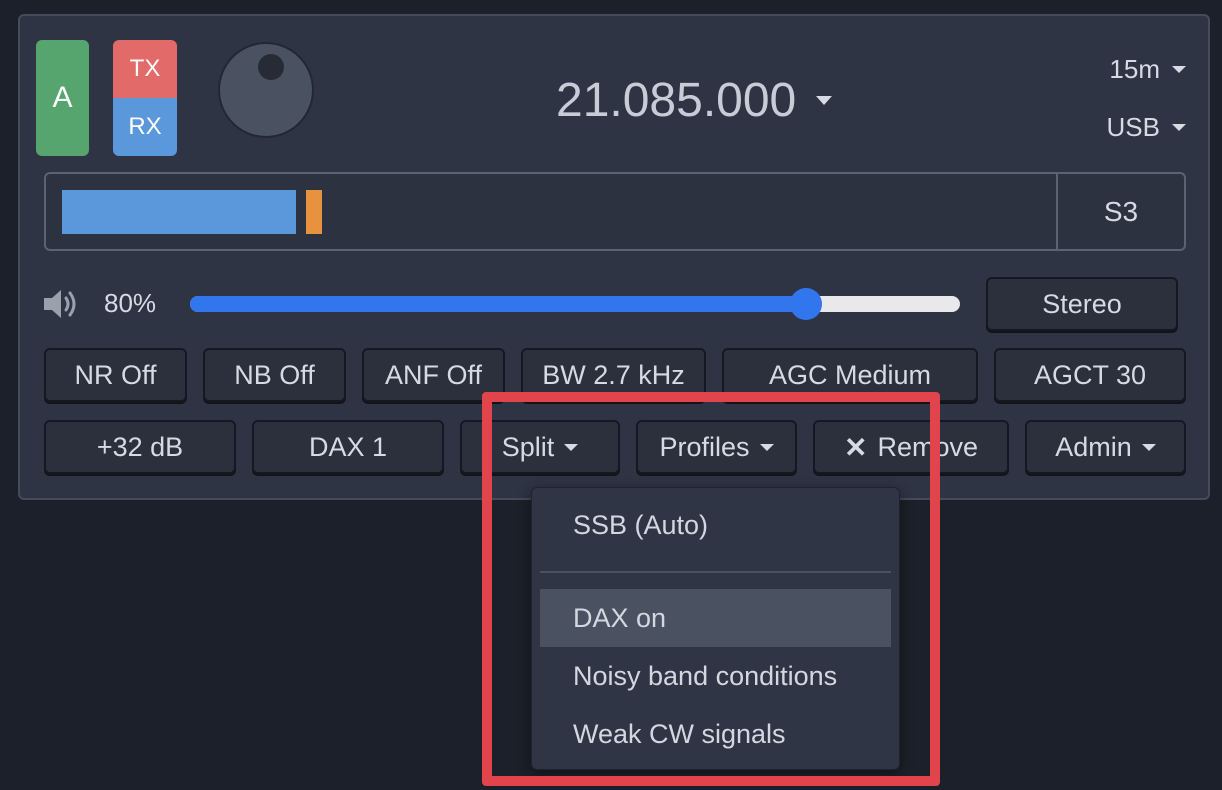 The width and height of the screenshot is (1222, 790). Describe the element at coordinates (62, 98) in the screenshot. I see `slice-letter-badge: A` at that location.